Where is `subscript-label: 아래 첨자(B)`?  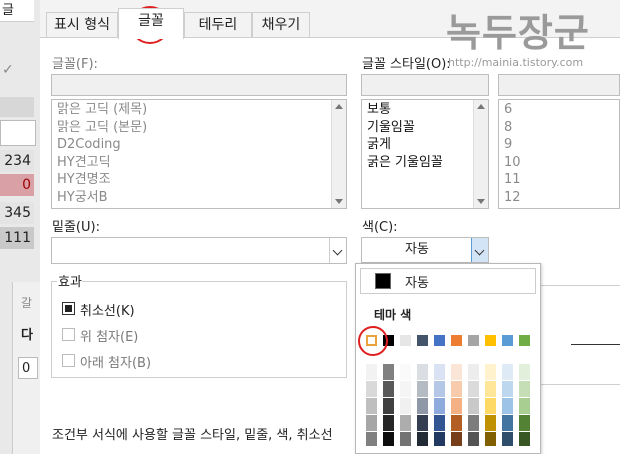
subscript-label: 아래 첨자(B) is located at coordinates (115, 361).